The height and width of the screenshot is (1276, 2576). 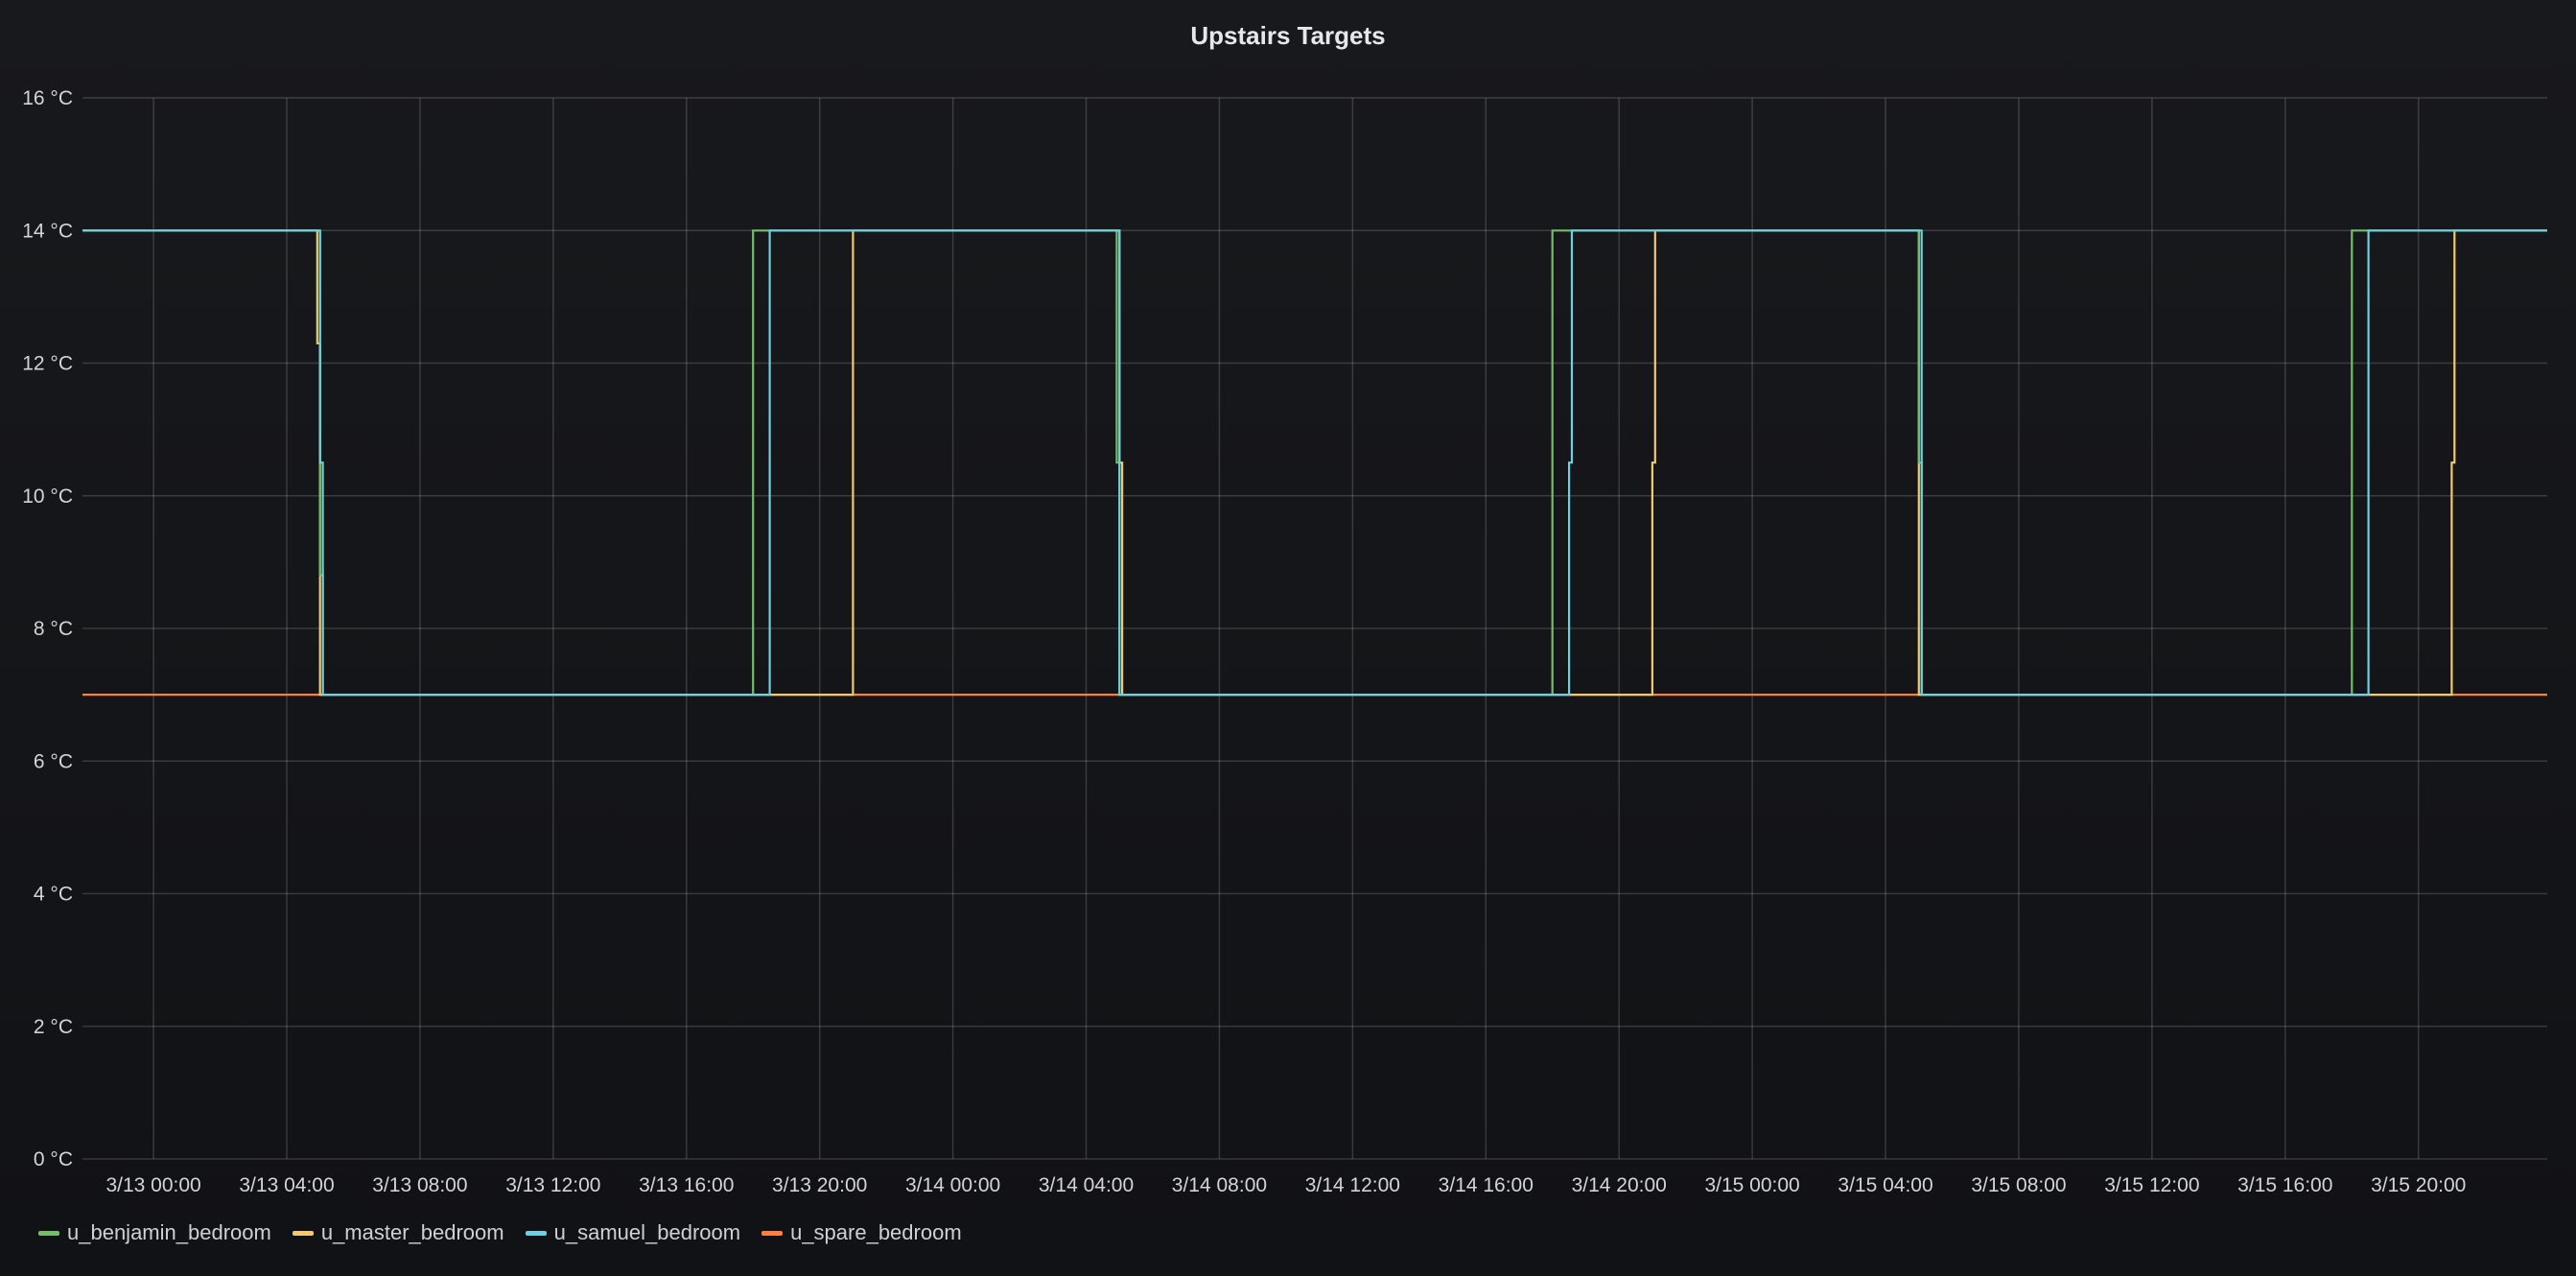 What do you see at coordinates (1086, 1185) in the screenshot?
I see `x-tick-label: 3/14 04:00` at bounding box center [1086, 1185].